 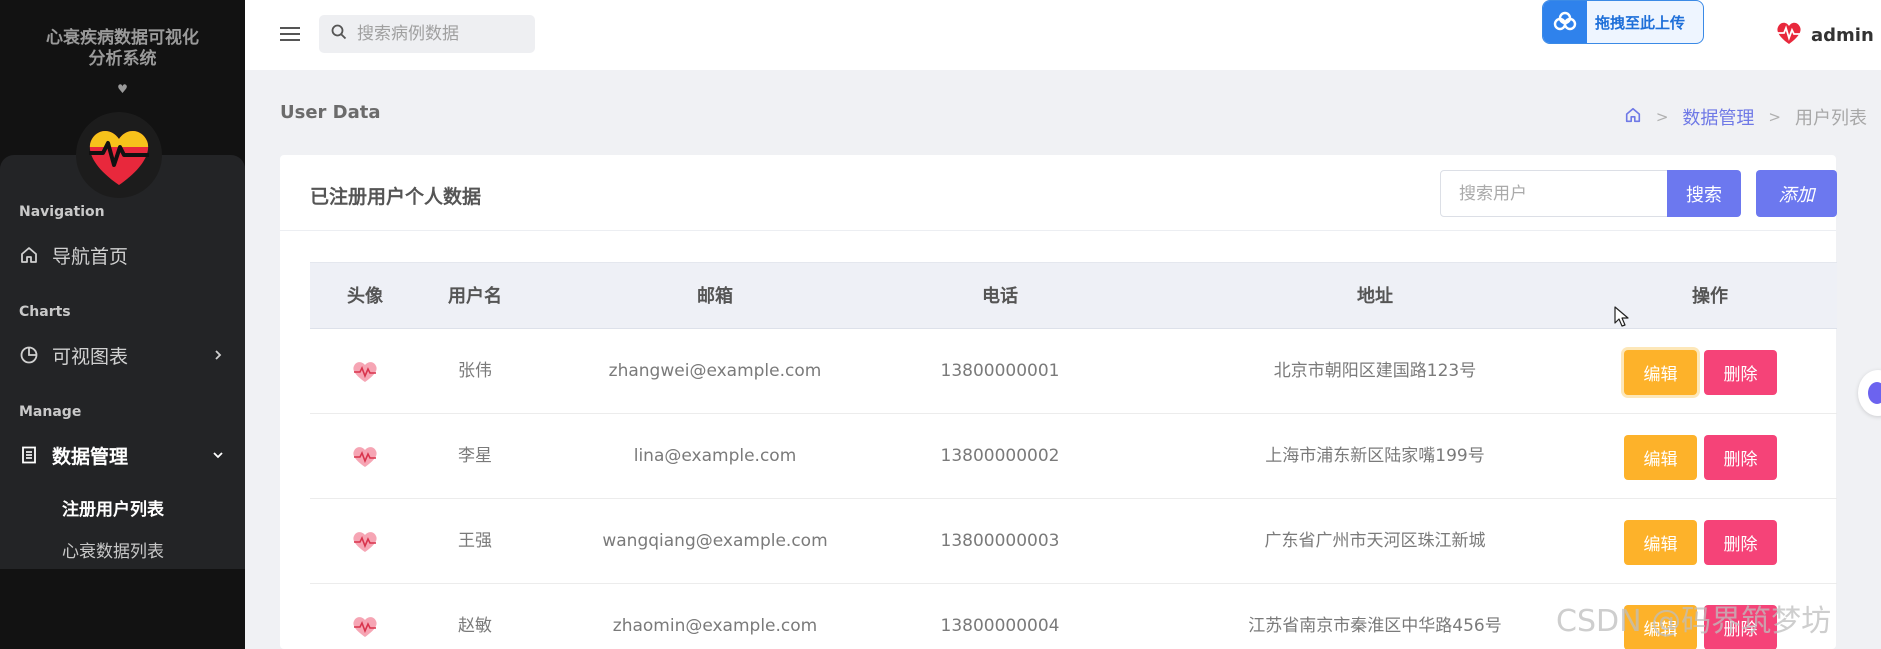 What do you see at coordinates (218, 455) in the screenshot?
I see `chevron-down-icon` at bounding box center [218, 455].